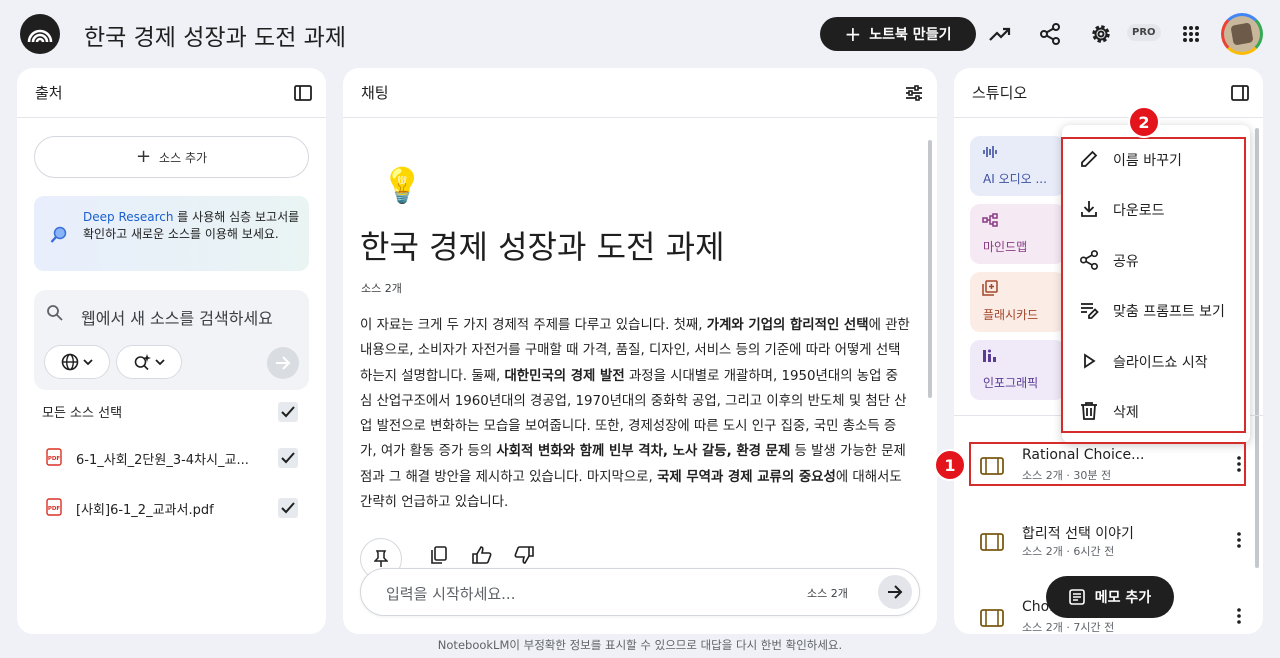 This screenshot has height=658, width=1280. I want to click on copy-button, so click(439, 555).